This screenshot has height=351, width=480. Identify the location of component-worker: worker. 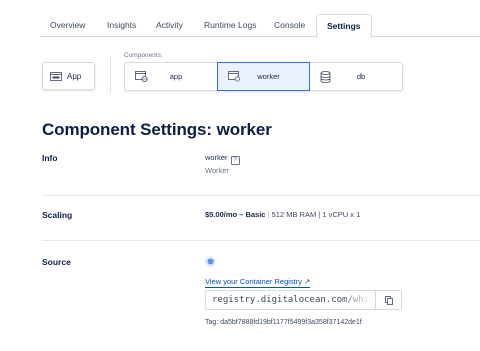
(263, 76).